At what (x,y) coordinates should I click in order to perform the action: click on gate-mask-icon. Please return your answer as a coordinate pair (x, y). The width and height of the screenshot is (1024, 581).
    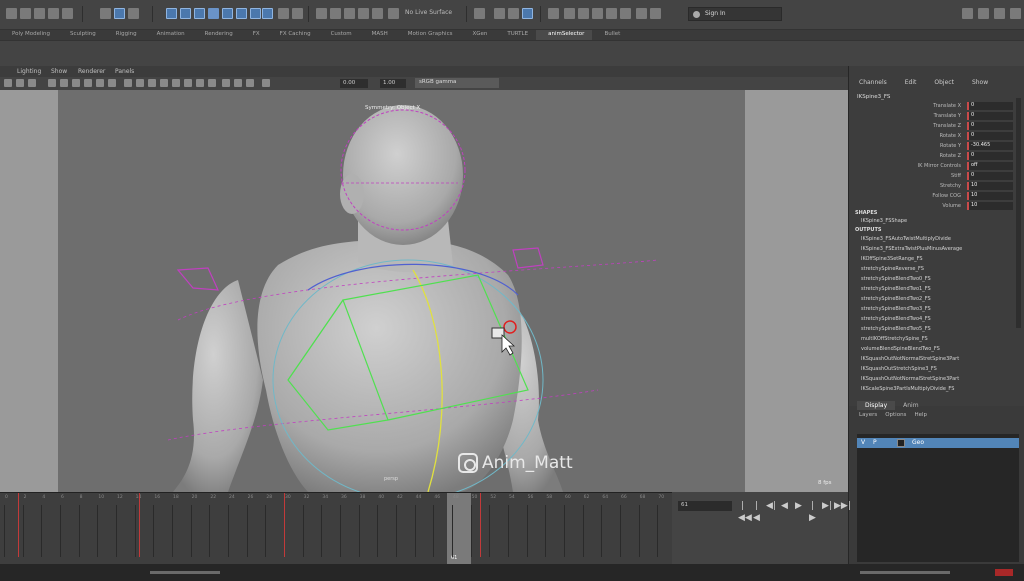
    Looking at the image, I should click on (88, 83).